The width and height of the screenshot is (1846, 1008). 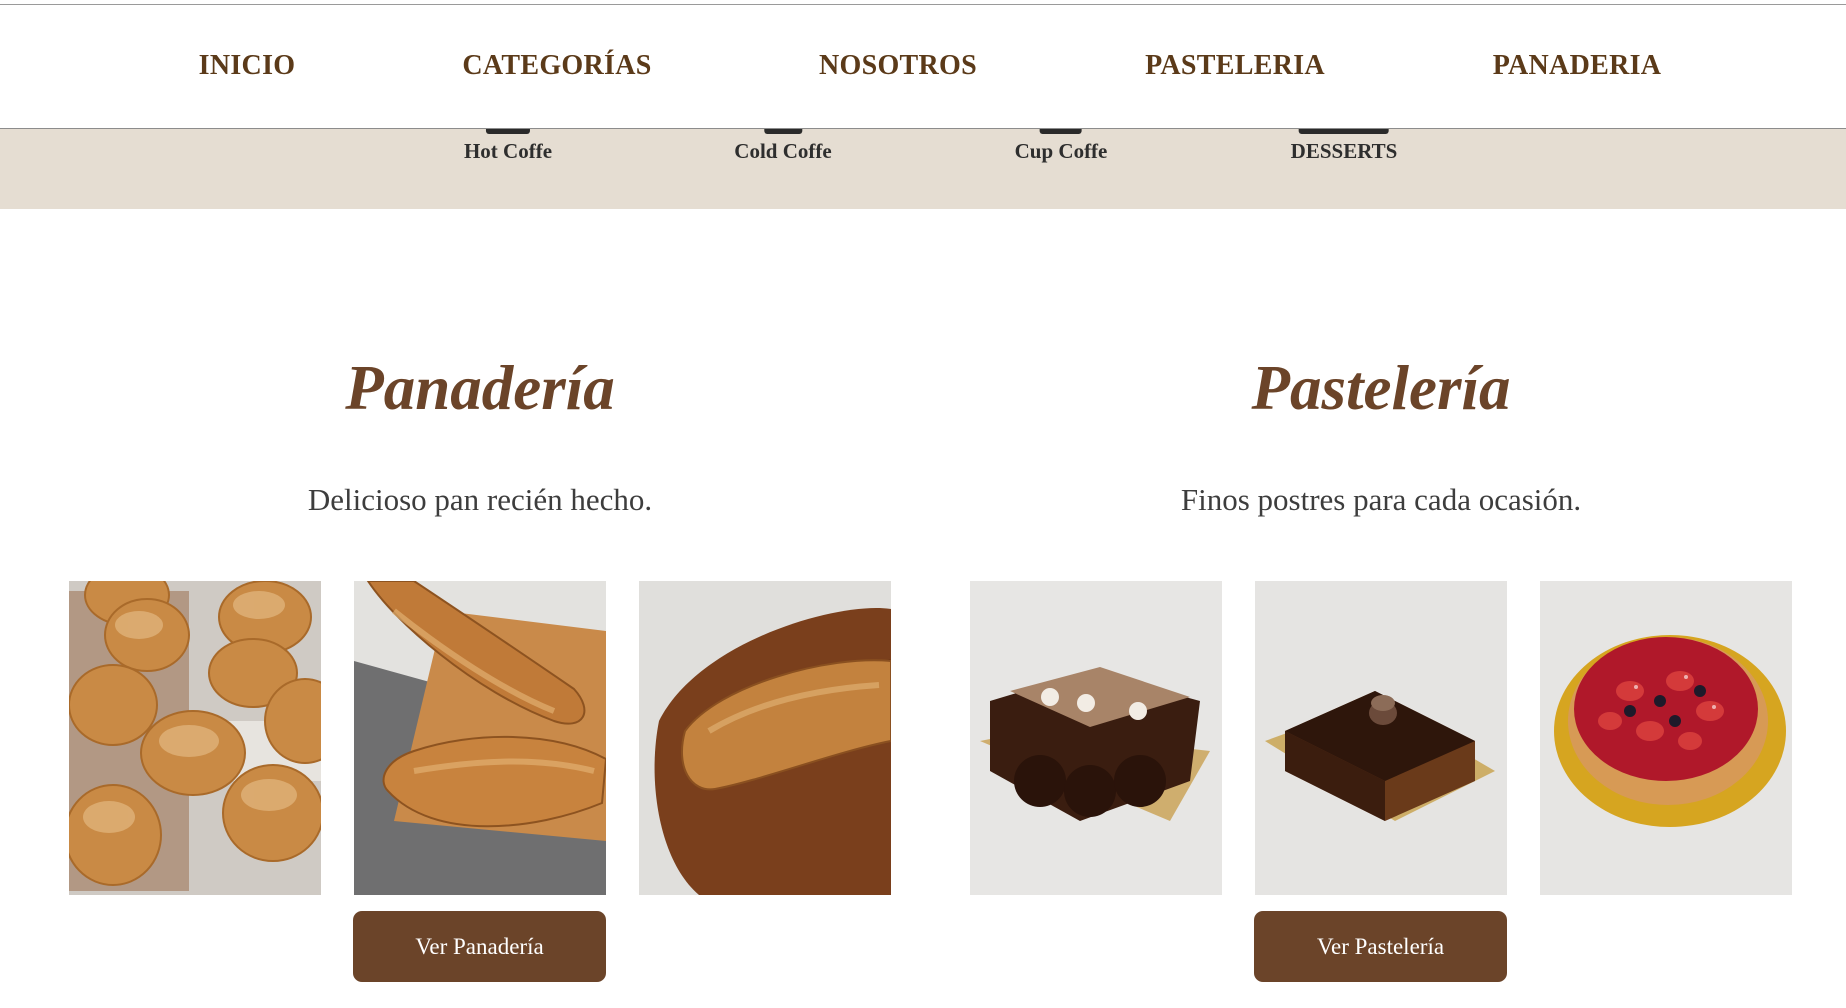 I want to click on berry-tart-photo, so click(x=1666, y=738).